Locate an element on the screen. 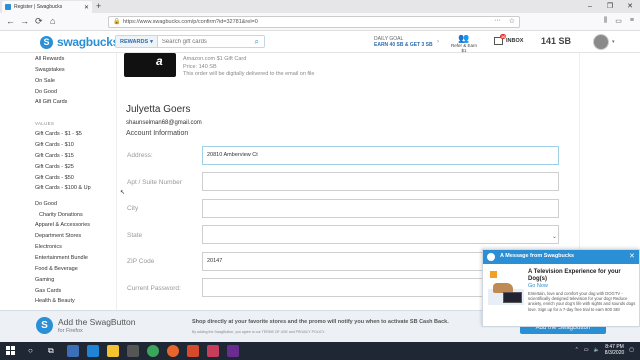  inbox-label: INBOX is located at coordinates (515, 41).